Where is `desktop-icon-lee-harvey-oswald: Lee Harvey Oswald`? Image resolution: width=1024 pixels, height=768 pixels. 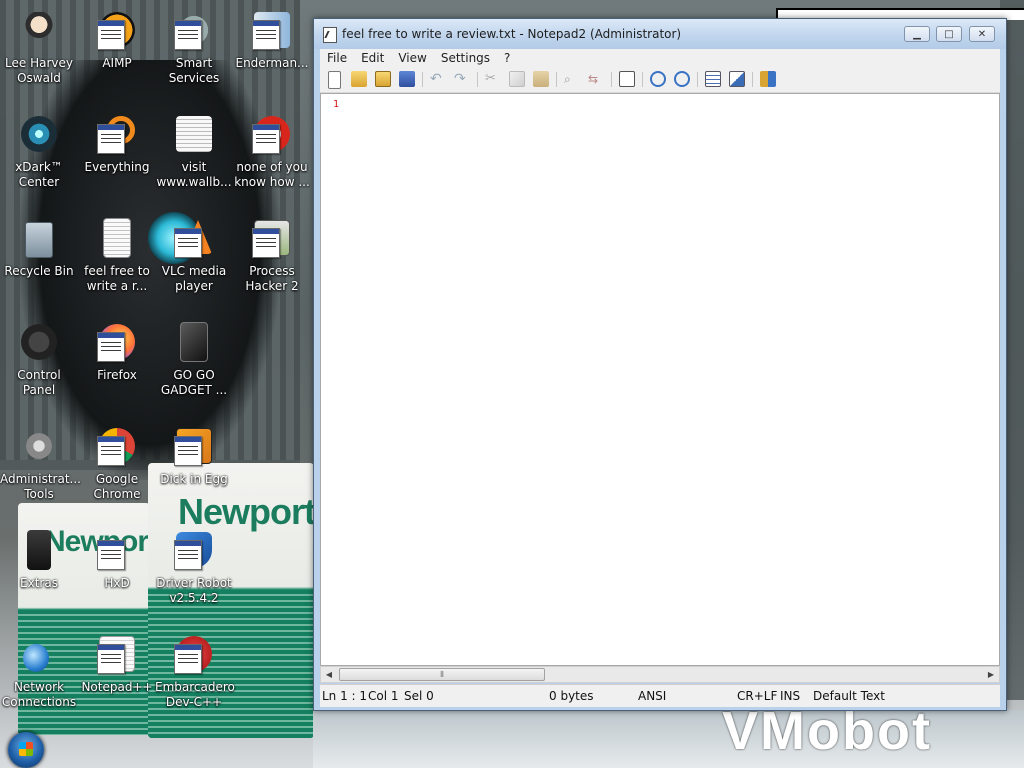
desktop-icon-lee-harvey-oswald: Lee Harvey Oswald is located at coordinates (39, 47).